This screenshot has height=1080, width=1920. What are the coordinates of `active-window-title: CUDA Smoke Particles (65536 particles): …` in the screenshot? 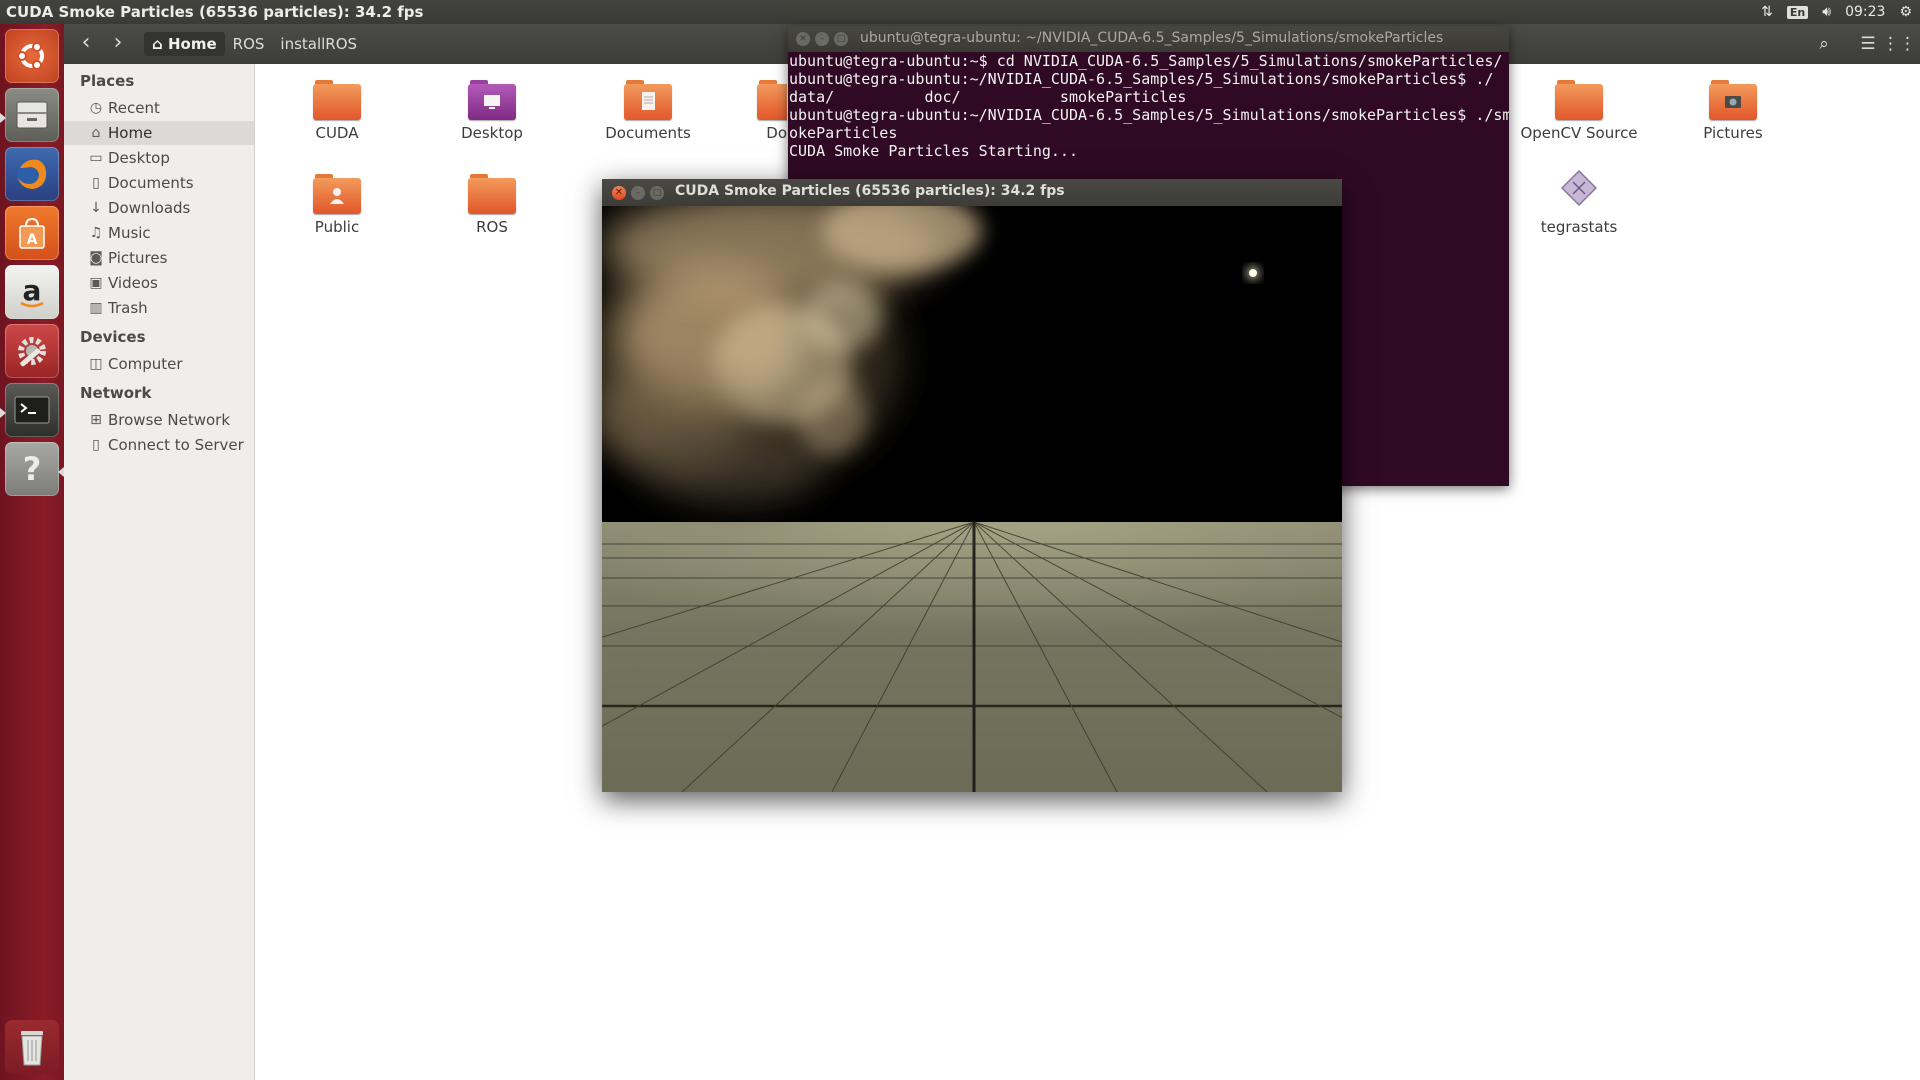 It's located at (215, 12).